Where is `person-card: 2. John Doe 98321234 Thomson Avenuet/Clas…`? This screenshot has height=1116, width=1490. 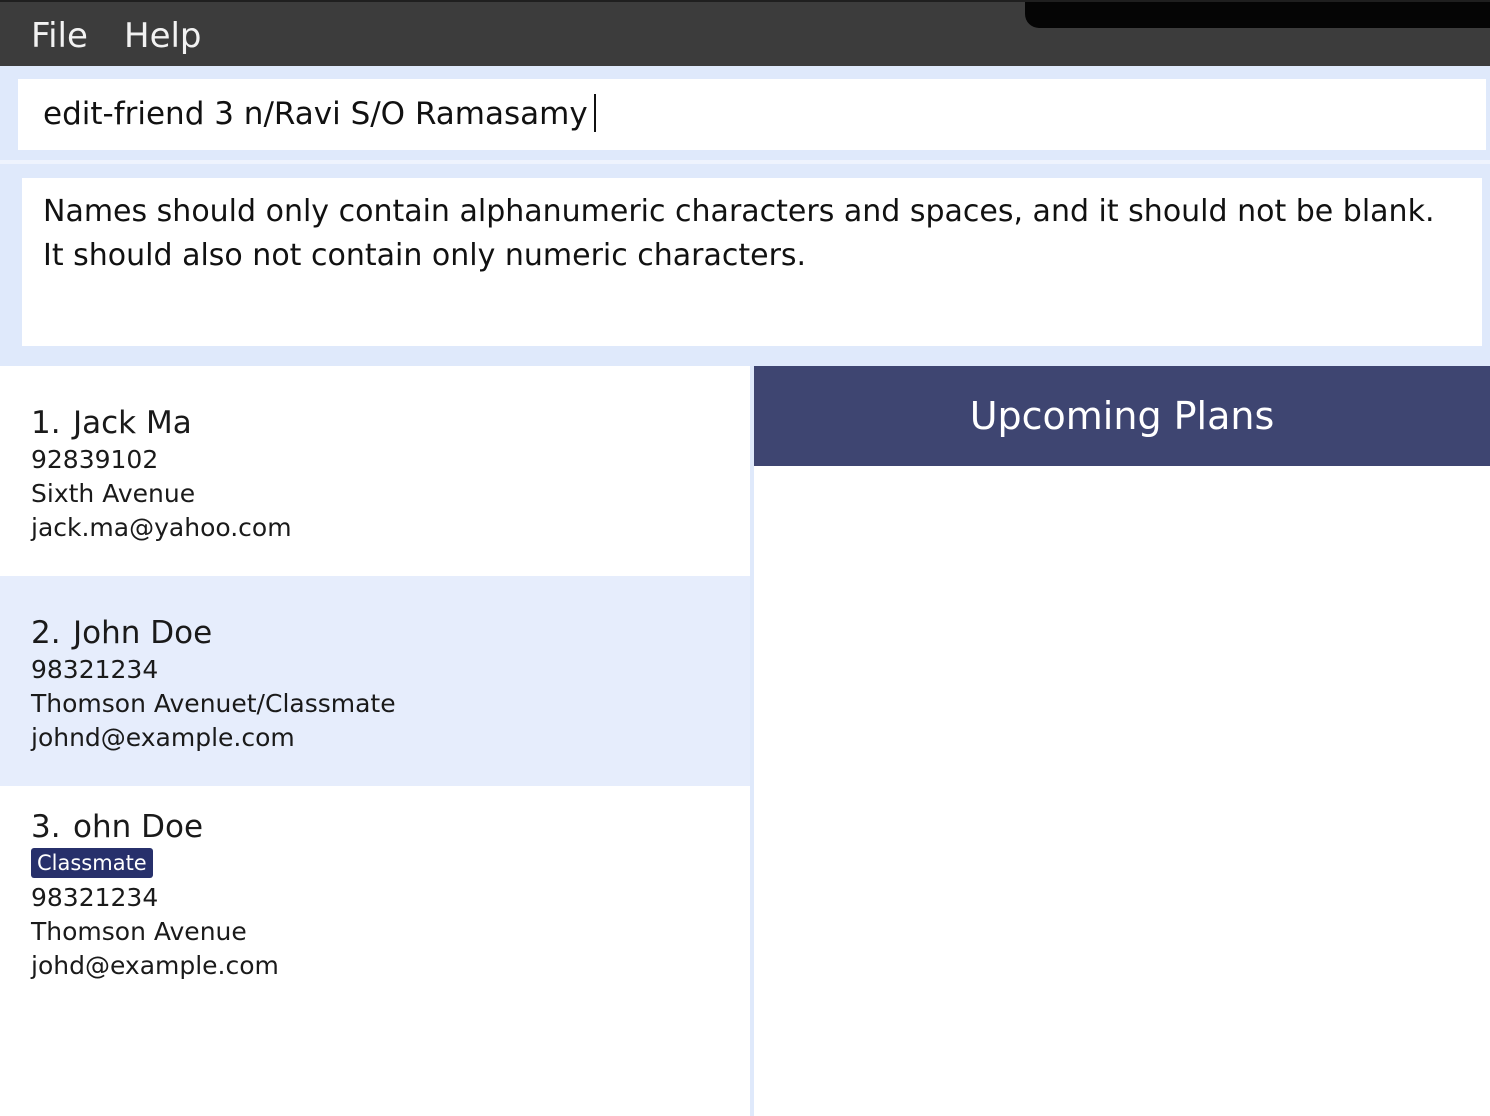
person-card: 2. John Doe 98321234 Thomson Avenuet/Clas… is located at coordinates (375, 681).